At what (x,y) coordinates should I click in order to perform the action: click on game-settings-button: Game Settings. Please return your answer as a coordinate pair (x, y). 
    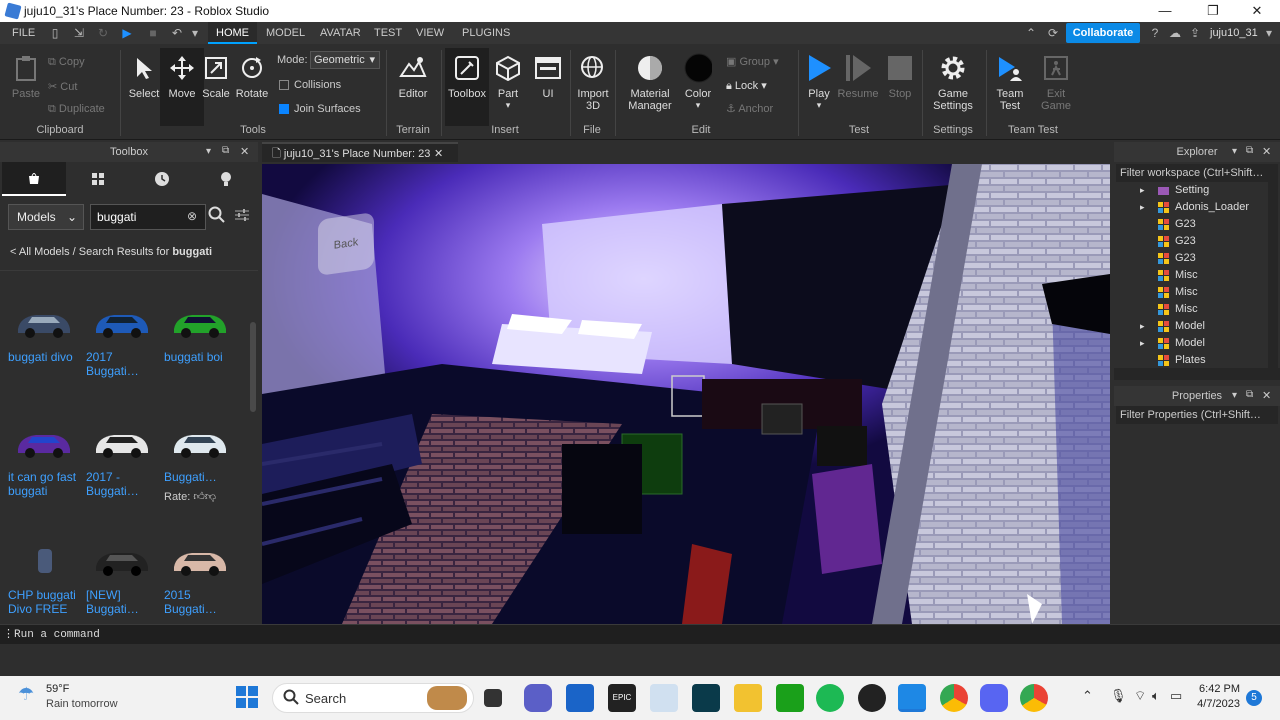
    Looking at the image, I should click on (953, 83).